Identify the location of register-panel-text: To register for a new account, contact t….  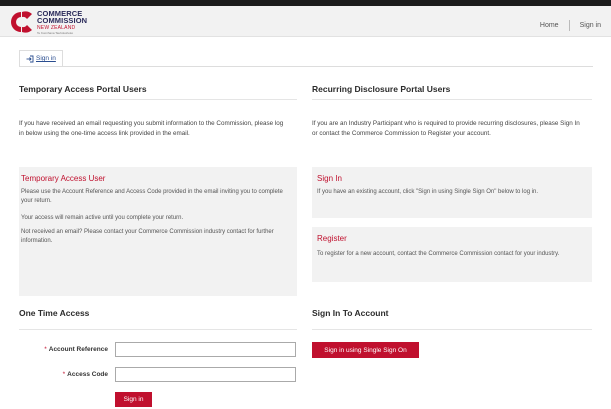
(438, 254).